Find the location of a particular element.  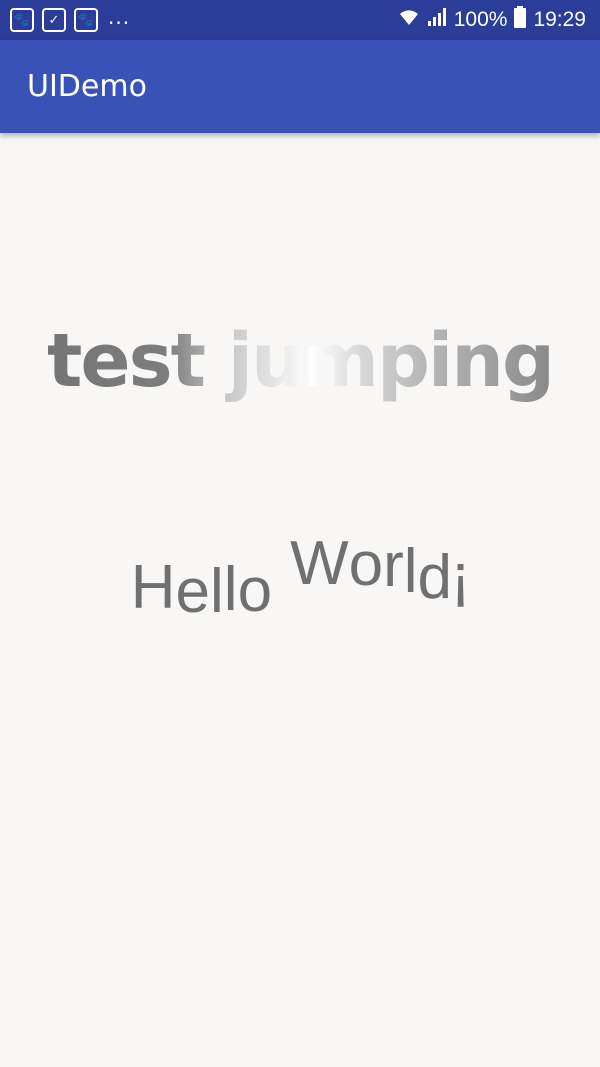

app-title: UIDemo is located at coordinates (87, 86).